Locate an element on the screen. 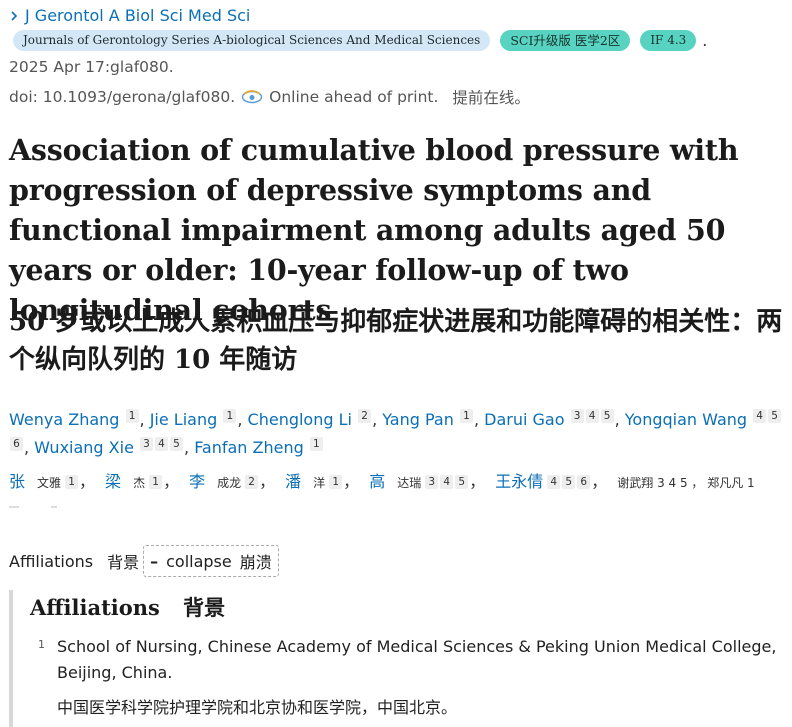  online-status-en: Online ahead of print. is located at coordinates (354, 97).